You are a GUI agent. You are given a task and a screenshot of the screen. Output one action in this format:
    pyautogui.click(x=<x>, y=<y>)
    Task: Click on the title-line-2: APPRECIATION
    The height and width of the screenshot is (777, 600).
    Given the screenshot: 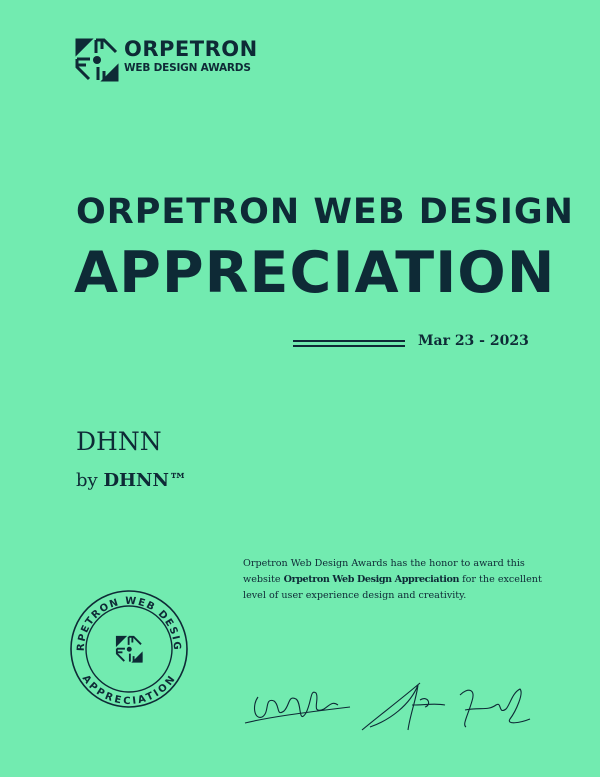 What is the action you would take?
    pyautogui.click(x=315, y=273)
    